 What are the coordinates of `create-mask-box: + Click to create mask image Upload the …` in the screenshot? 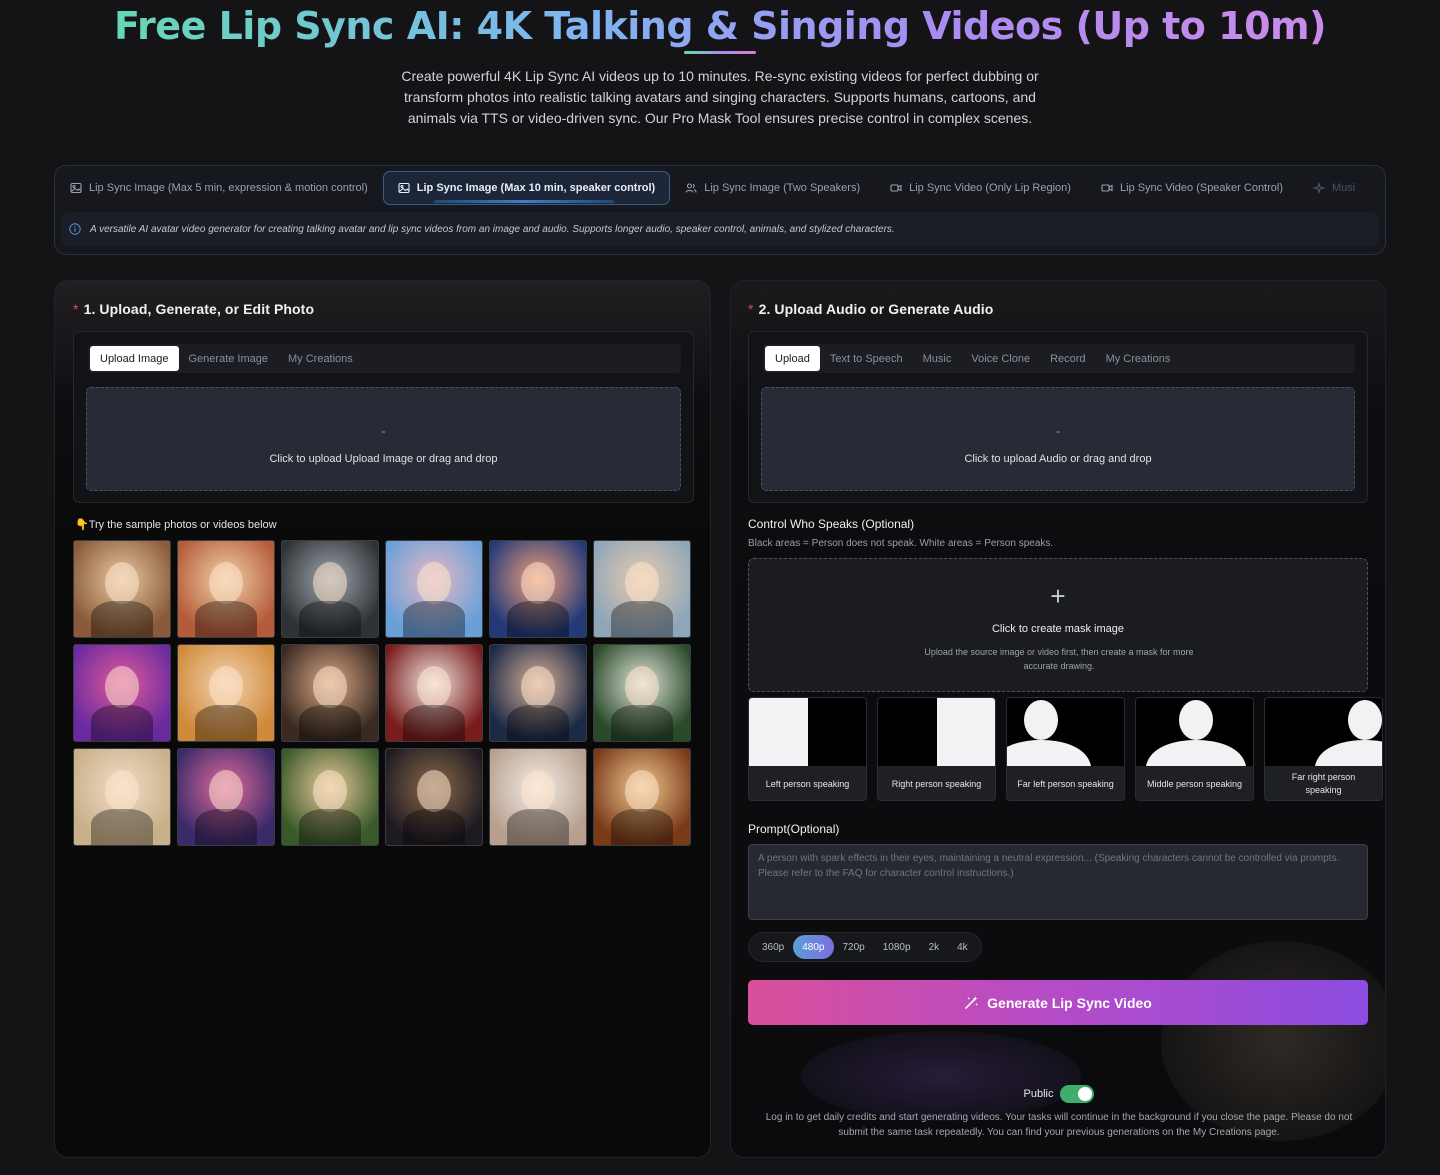 It's located at (1058, 625).